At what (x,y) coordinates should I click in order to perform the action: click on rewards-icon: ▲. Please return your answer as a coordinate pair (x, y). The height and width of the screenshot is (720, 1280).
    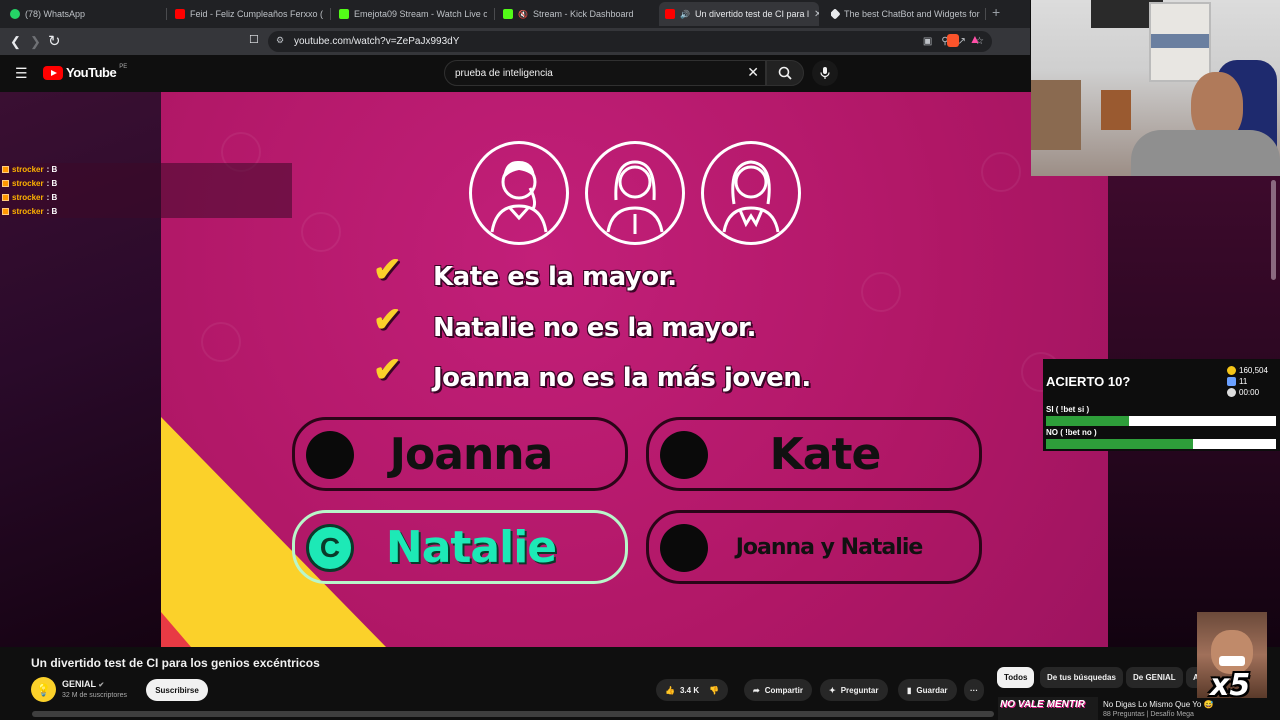
    Looking at the image, I should click on (975, 39).